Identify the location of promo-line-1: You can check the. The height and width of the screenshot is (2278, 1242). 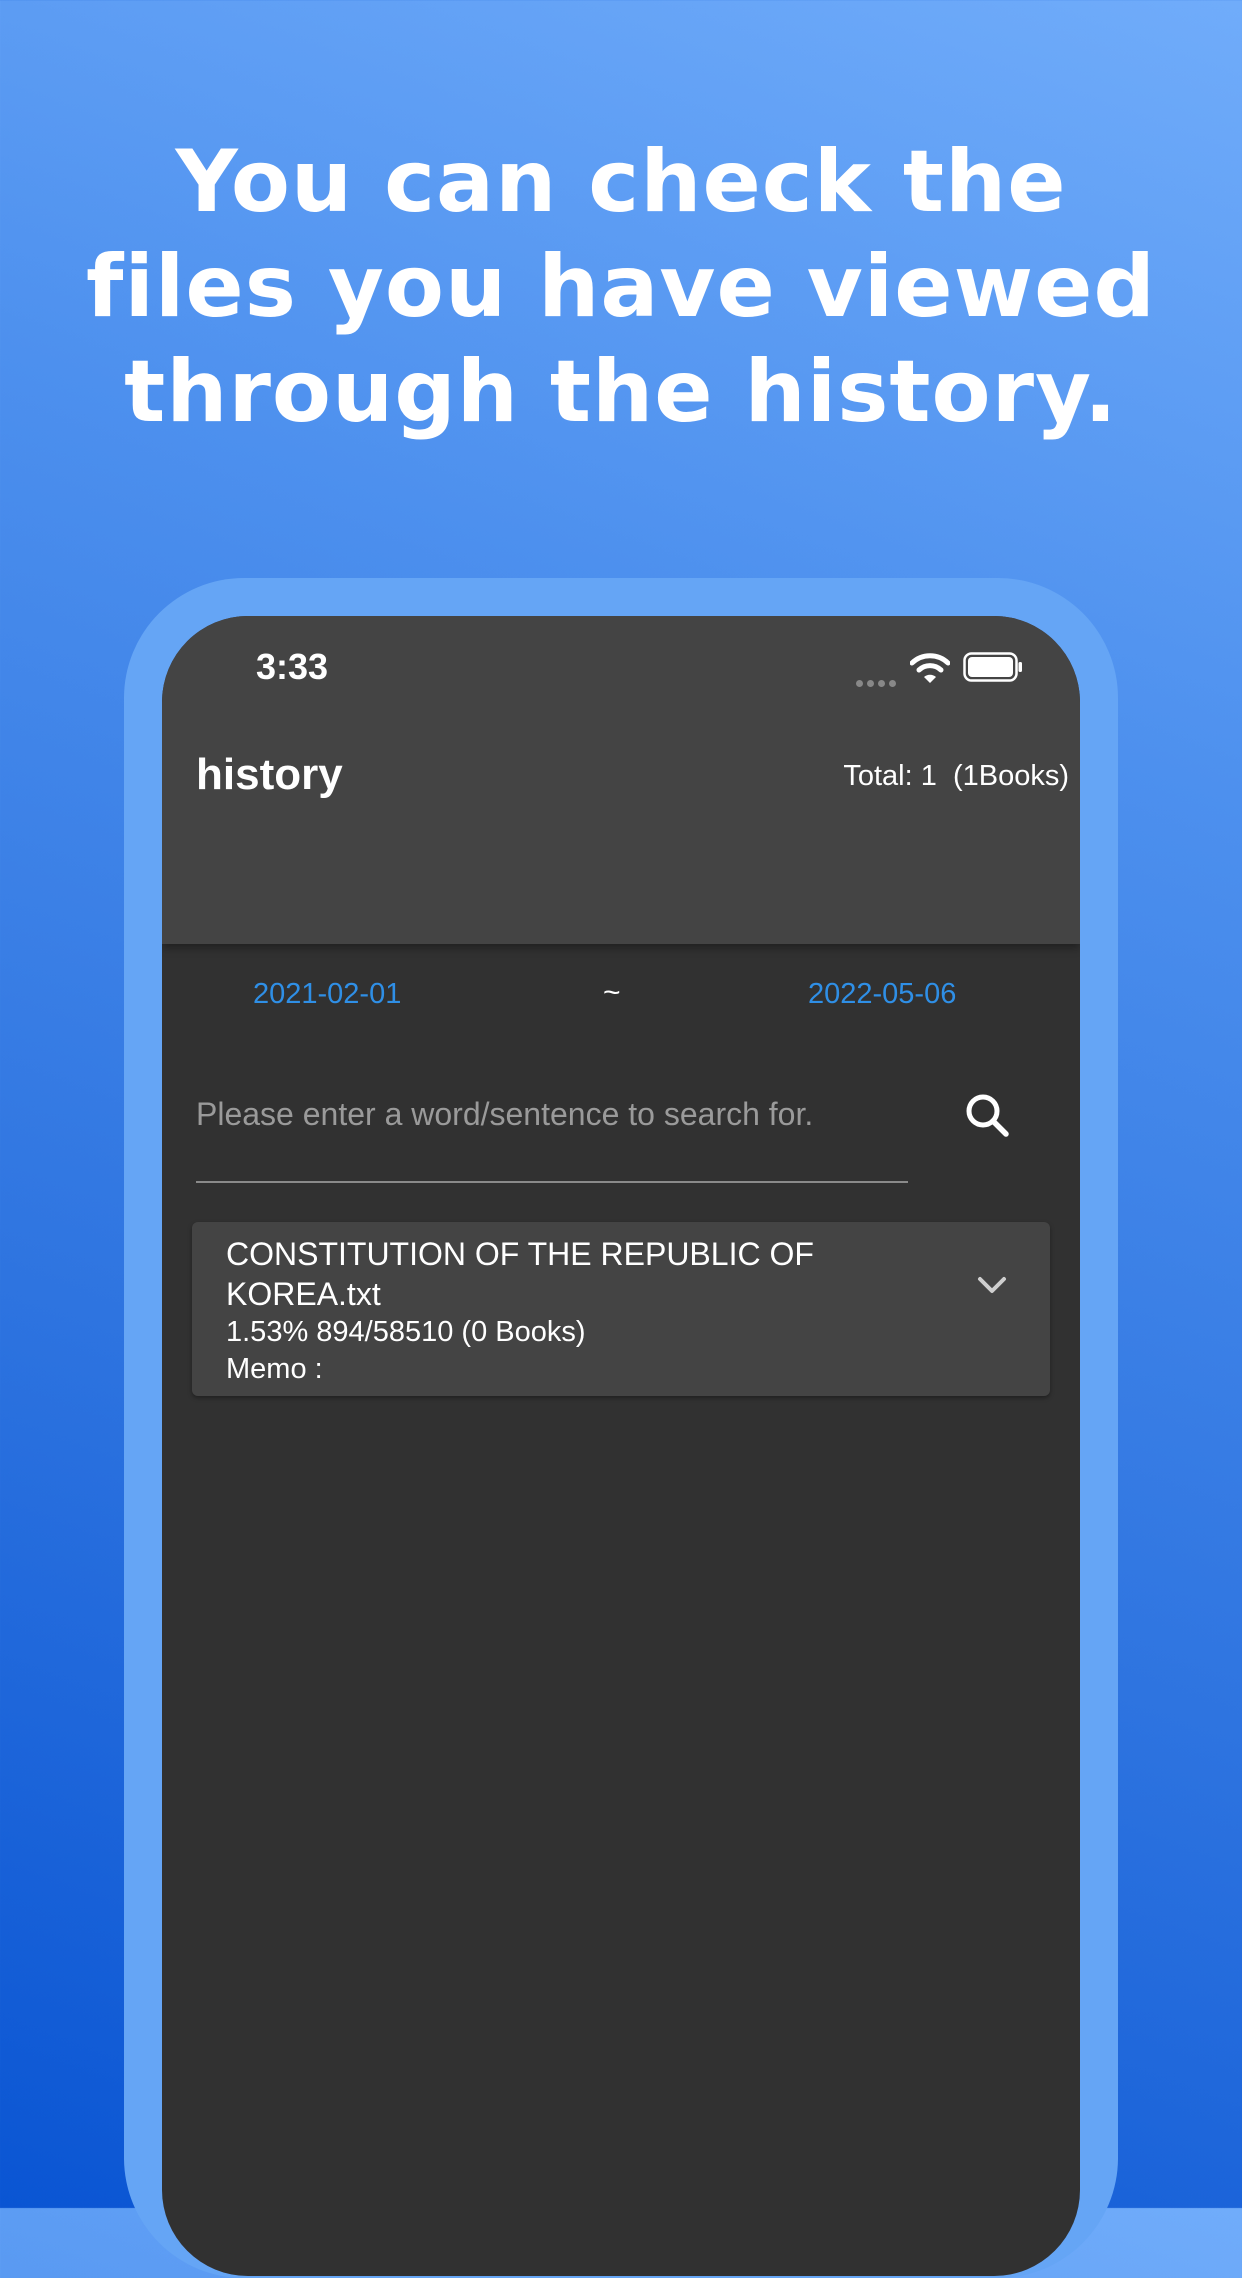
(621, 182).